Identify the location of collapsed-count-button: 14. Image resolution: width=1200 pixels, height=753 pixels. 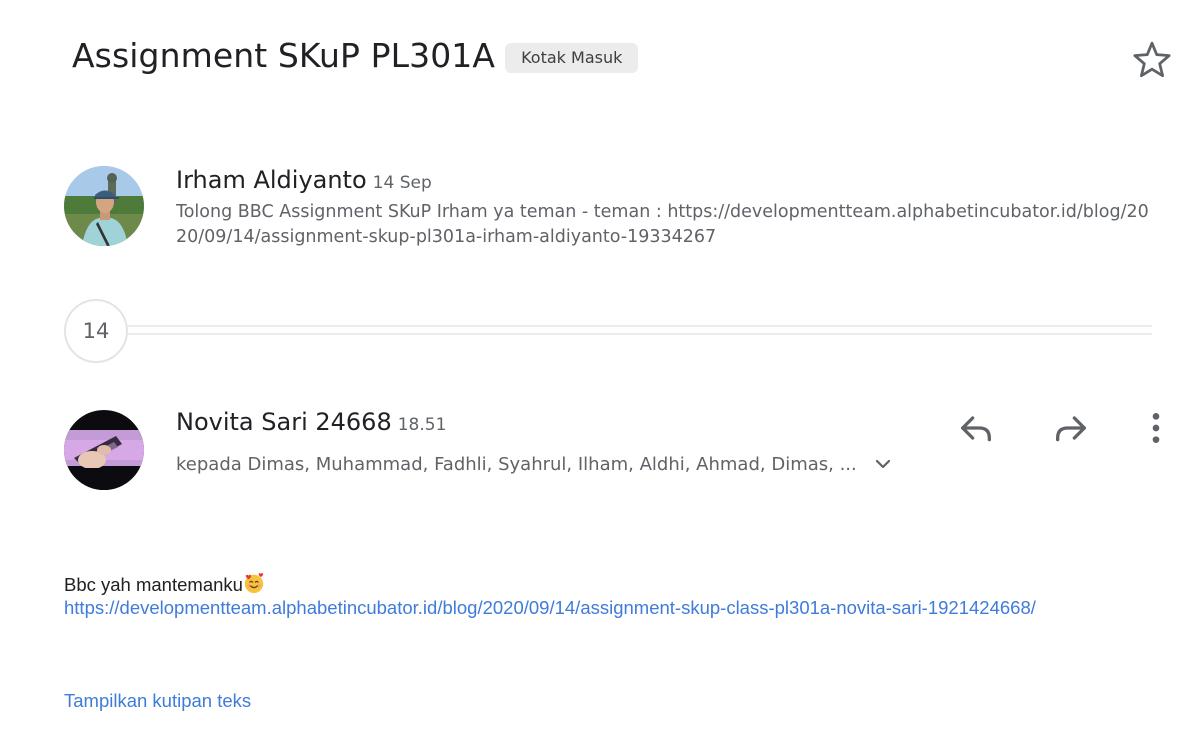
(96, 331).